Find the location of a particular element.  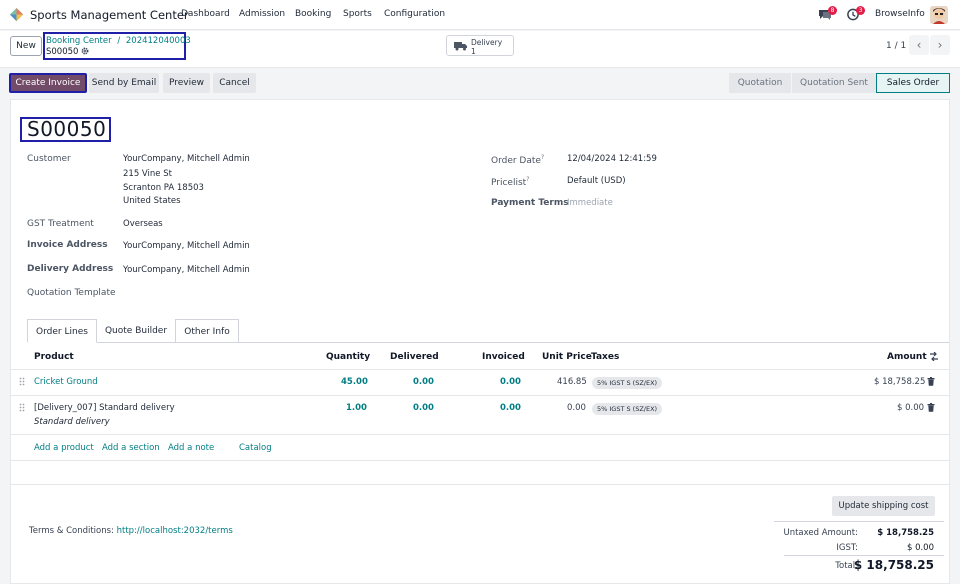

col-taxes: Taxes is located at coordinates (605, 357).